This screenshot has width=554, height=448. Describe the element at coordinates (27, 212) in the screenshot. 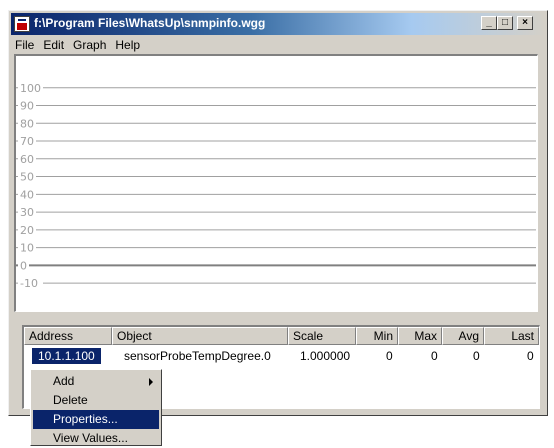

I see `y-tick-label: 30` at that location.